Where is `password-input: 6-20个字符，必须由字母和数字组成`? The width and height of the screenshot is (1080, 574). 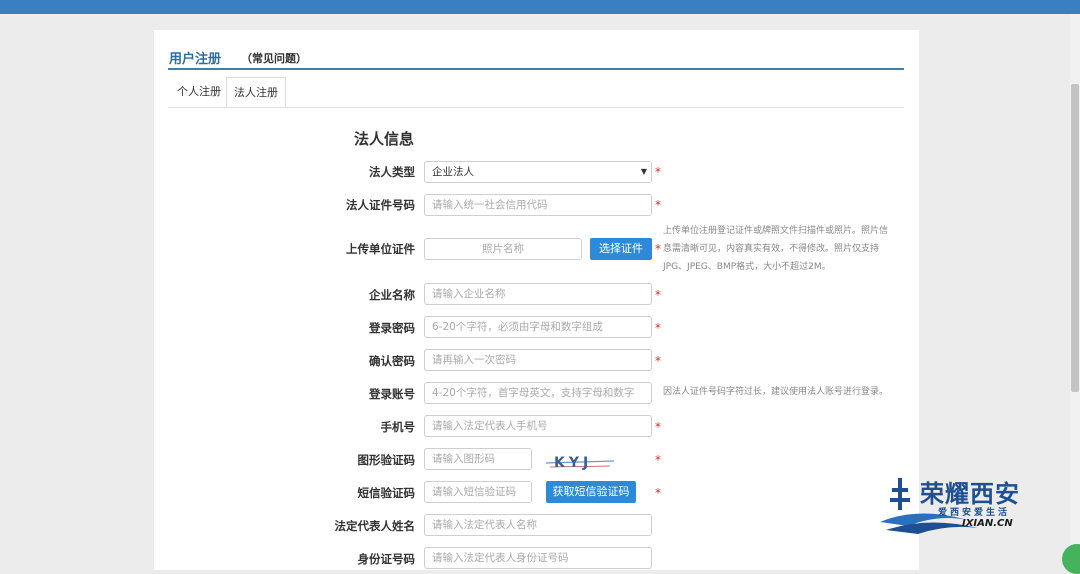
password-input: 6-20个字符，必须由字母和数字组成 is located at coordinates (538, 327).